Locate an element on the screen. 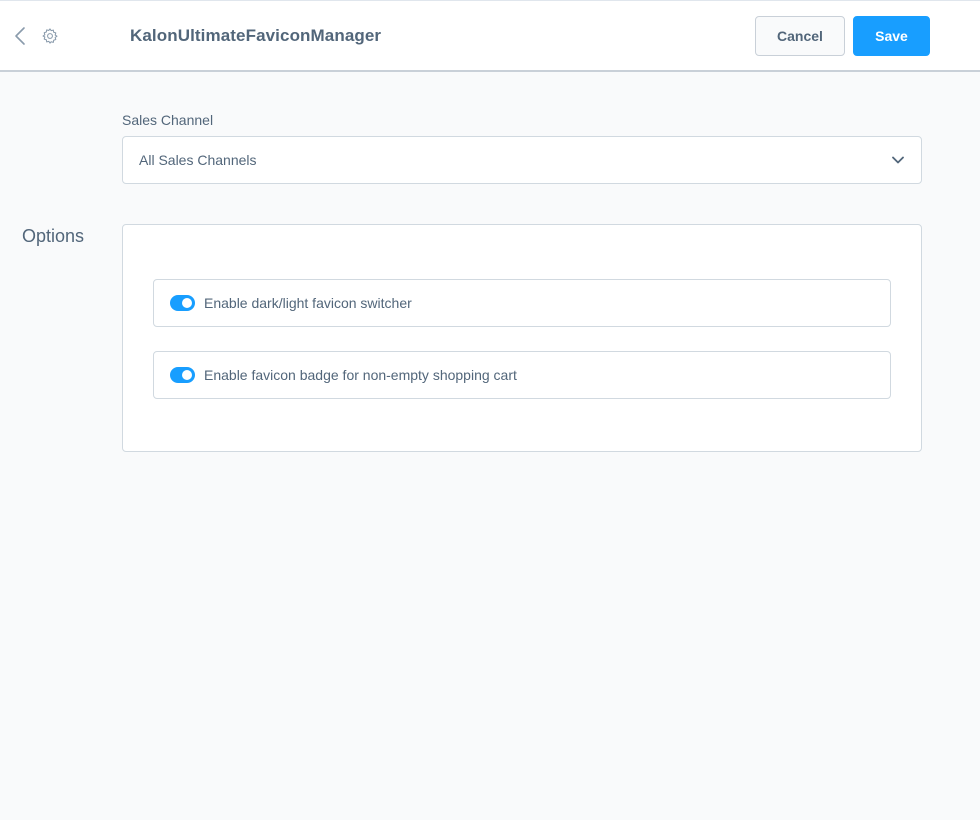 This screenshot has height=820, width=980. save-button: Save is located at coordinates (891, 36).